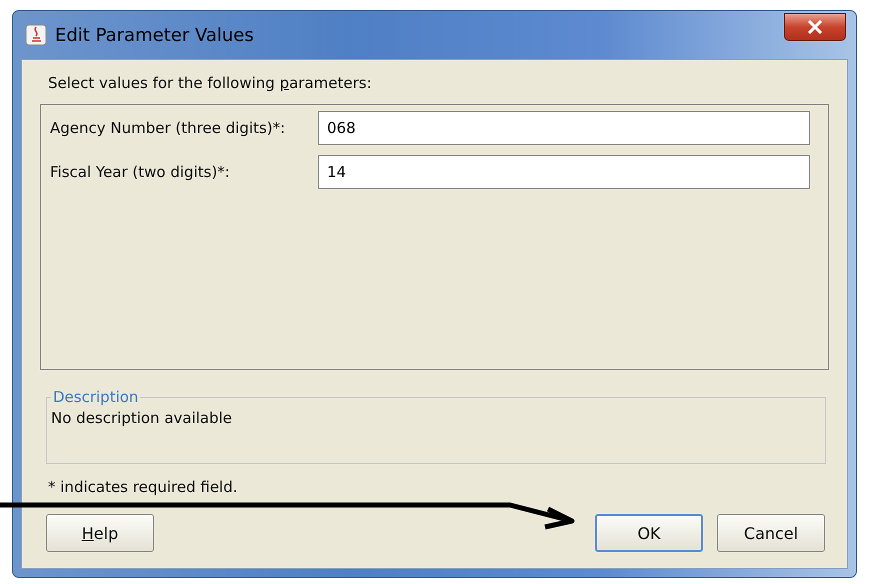  What do you see at coordinates (100, 533) in the screenshot?
I see `dialog-button: Help` at bounding box center [100, 533].